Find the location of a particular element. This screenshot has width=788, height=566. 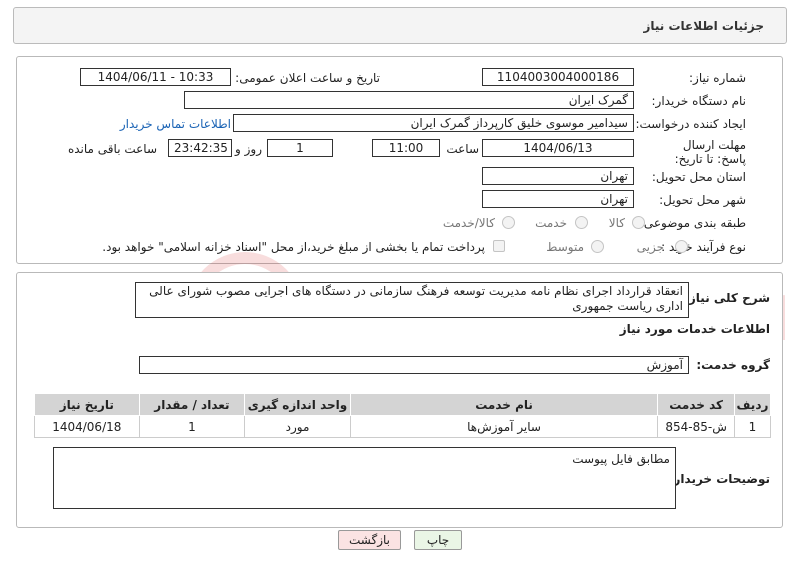

announce-label: تاریخ و ساعت اعلان عمومی: is located at coordinates (307, 78).